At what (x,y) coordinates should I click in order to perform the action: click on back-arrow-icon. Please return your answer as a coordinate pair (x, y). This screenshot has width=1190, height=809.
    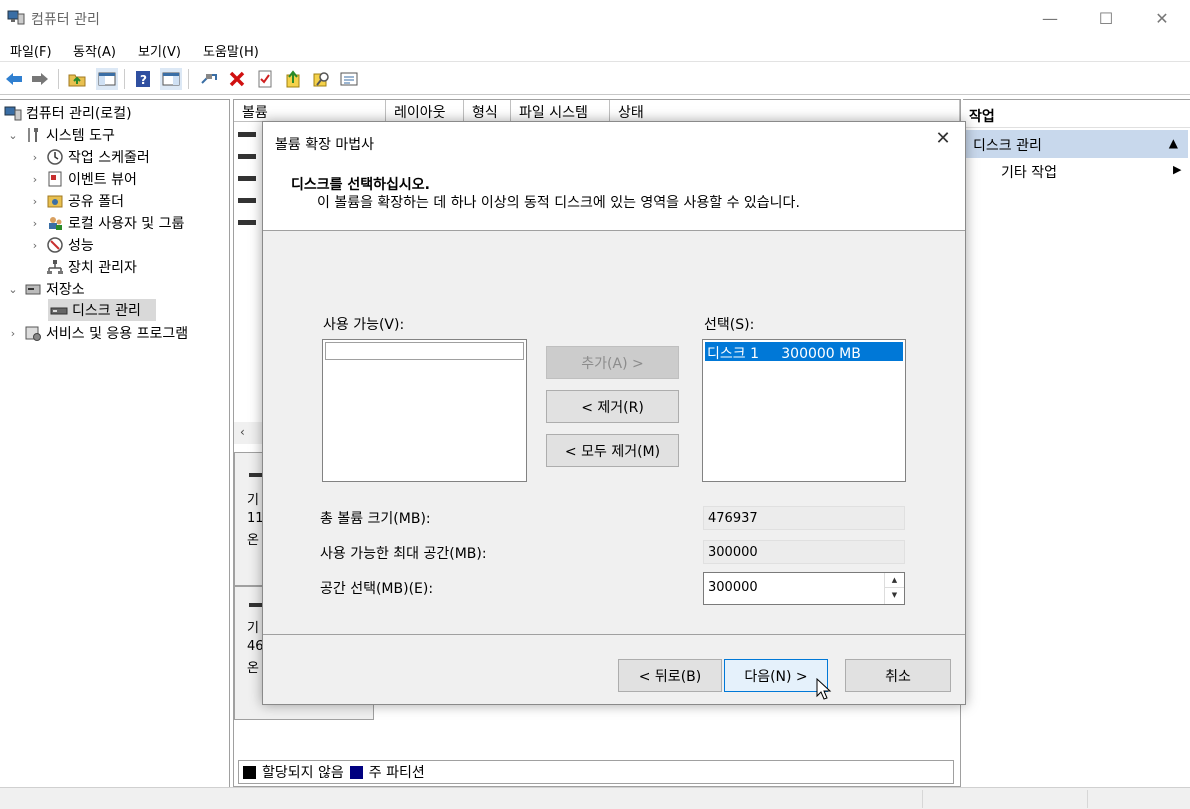
    Looking at the image, I should click on (14, 79).